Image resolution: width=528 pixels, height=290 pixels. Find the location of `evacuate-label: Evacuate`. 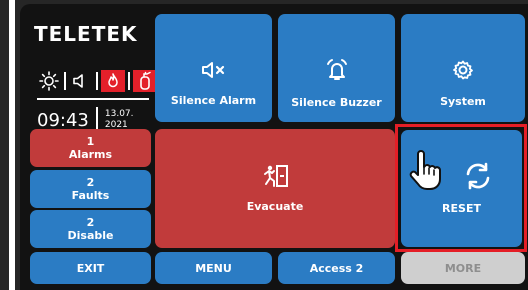

evacuate-label: Evacuate is located at coordinates (275, 206).